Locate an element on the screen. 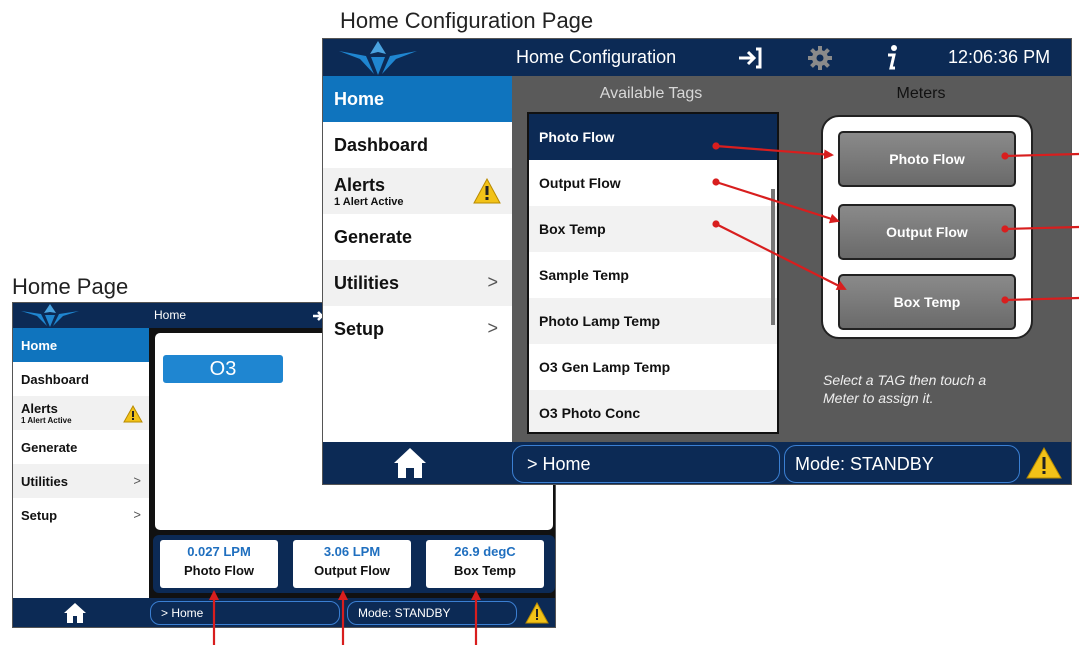 The height and width of the screenshot is (645, 1079). list-item: Photo Flow is located at coordinates (653, 137).